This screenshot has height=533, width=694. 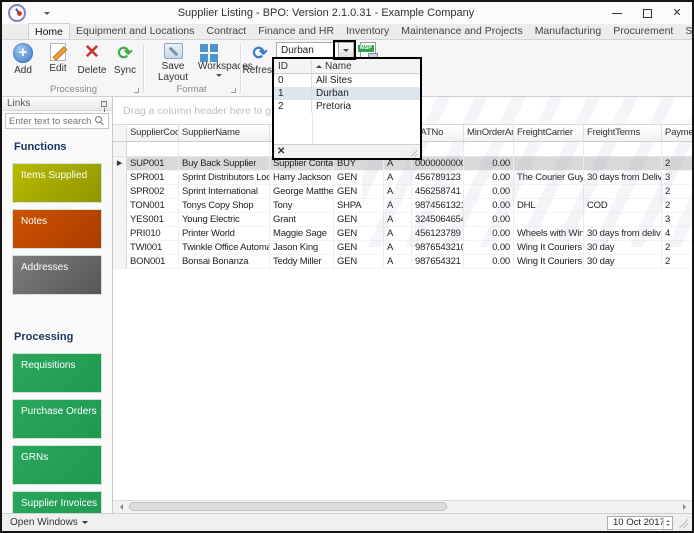 I want to click on clear-selection-button: ✕, so click(x=281, y=151).